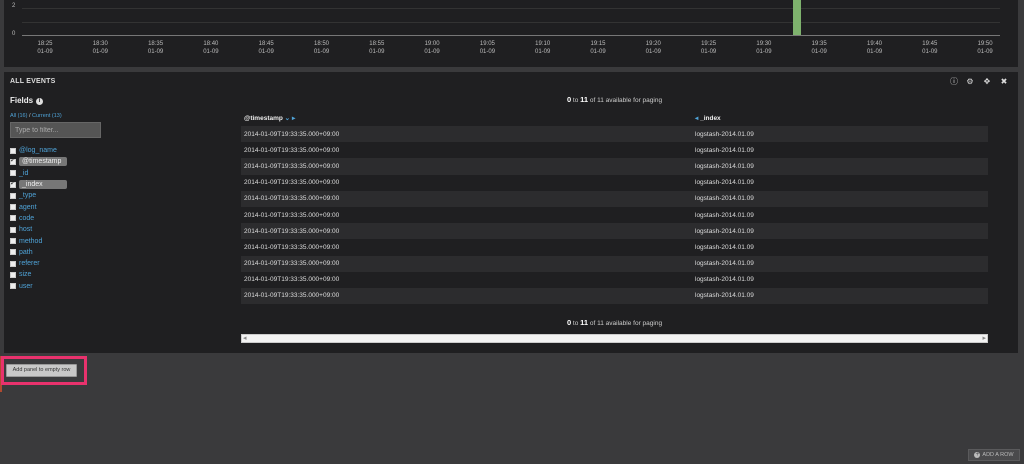  What do you see at coordinates (797, 17) in the screenshot?
I see `histogram-bar` at bounding box center [797, 17].